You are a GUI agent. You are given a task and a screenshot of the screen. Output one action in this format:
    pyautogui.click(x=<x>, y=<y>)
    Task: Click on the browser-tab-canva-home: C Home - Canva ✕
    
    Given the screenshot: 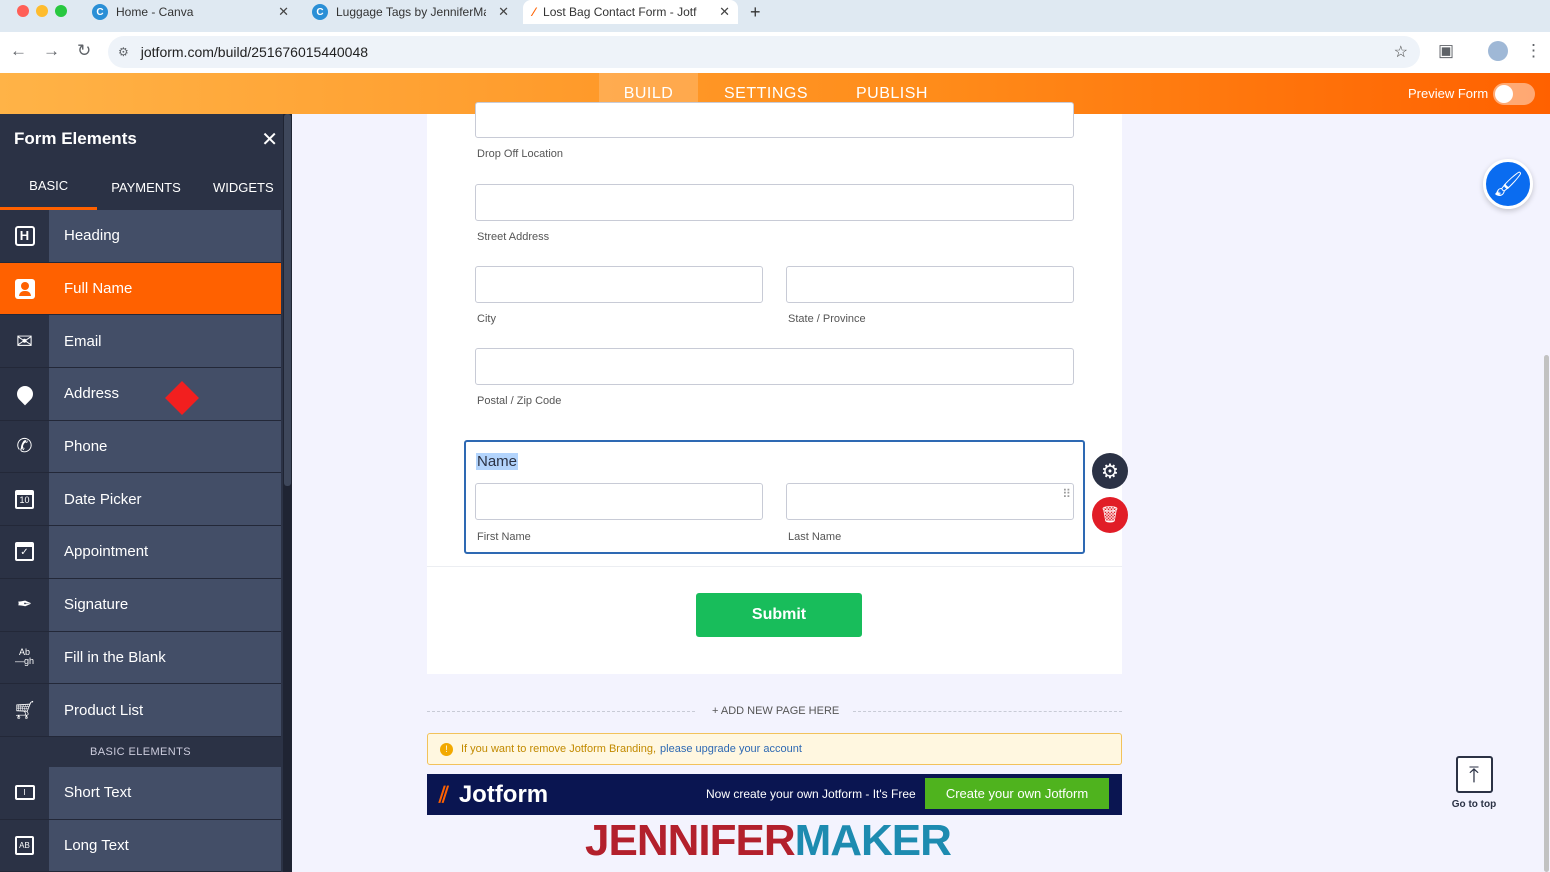 What is the action you would take?
    pyautogui.click(x=189, y=12)
    